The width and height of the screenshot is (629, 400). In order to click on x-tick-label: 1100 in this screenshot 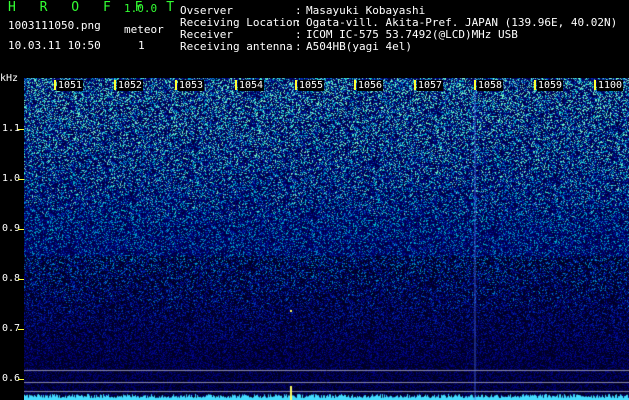, I will do `click(610, 85)`.